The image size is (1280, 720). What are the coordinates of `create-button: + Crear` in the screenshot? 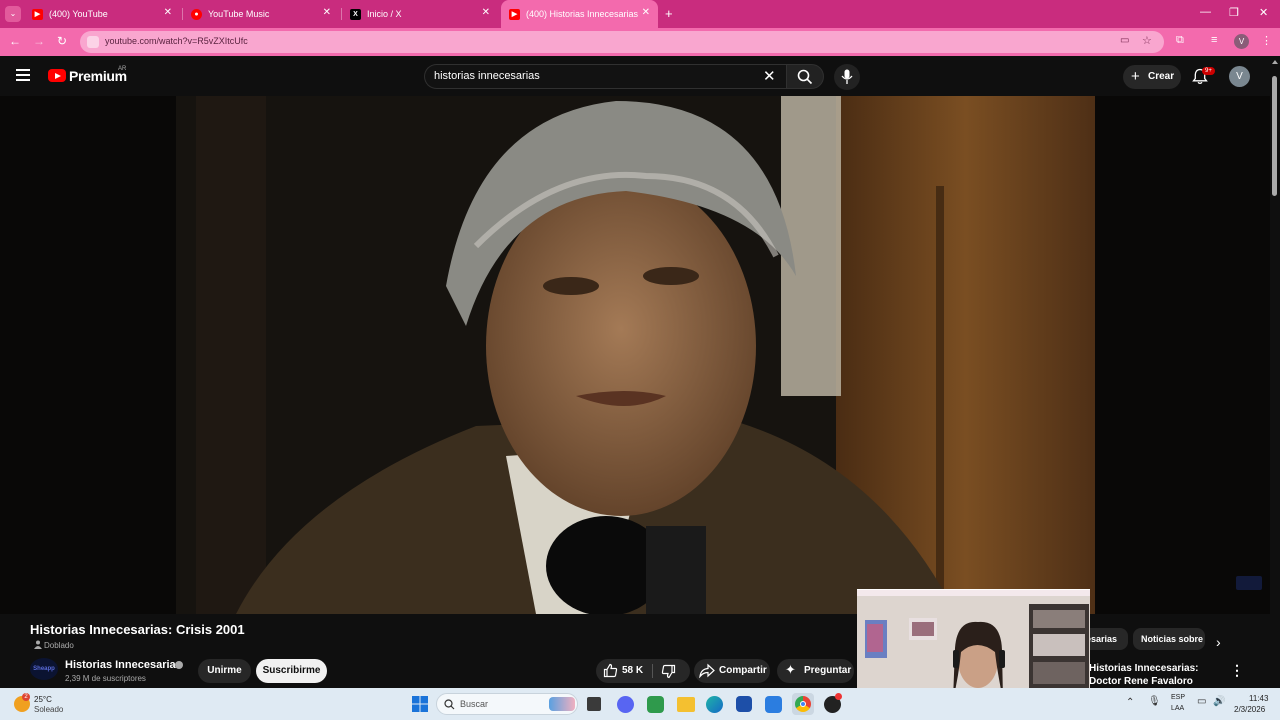 It's located at (1152, 77).